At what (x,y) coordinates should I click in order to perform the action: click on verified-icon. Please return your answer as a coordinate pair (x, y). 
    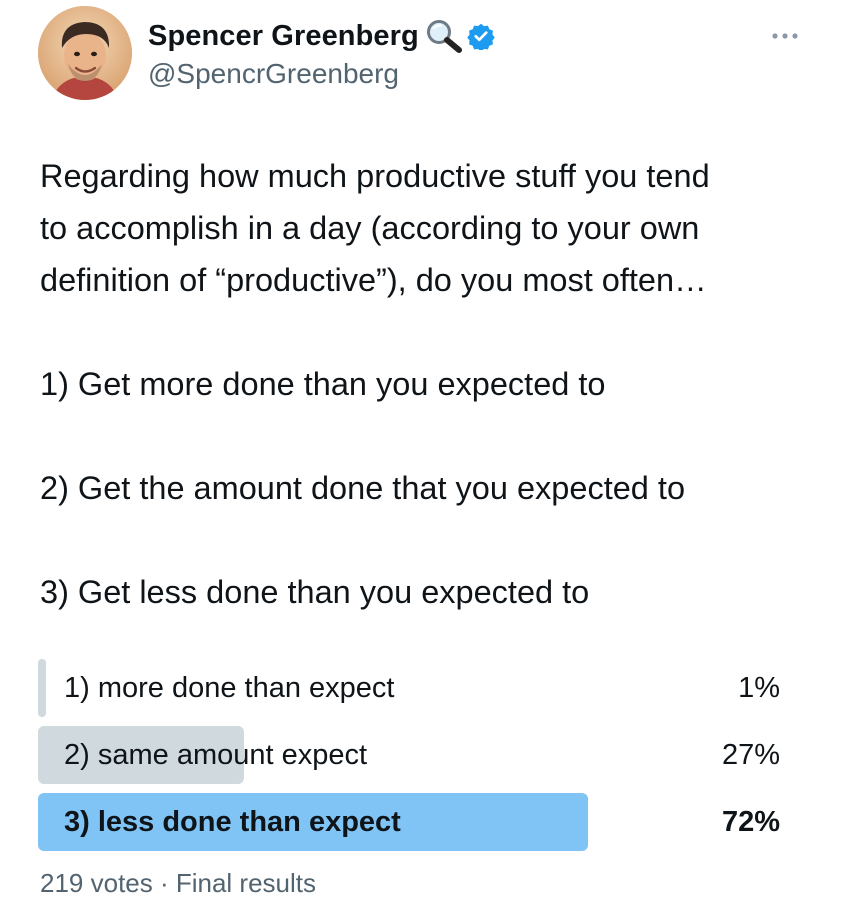
    Looking at the image, I should click on (481, 37).